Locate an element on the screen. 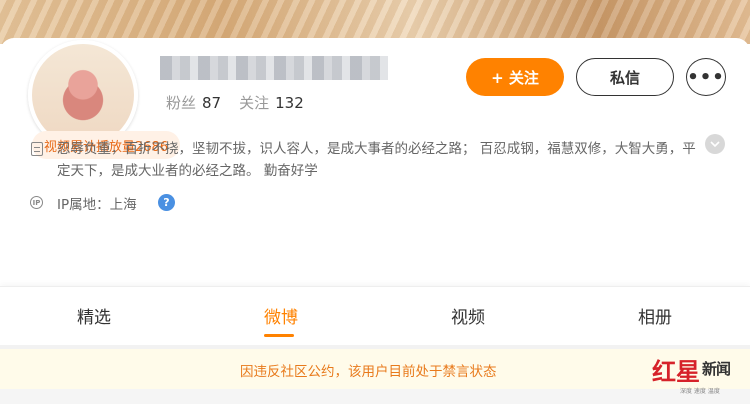  document-icon is located at coordinates (37, 149).